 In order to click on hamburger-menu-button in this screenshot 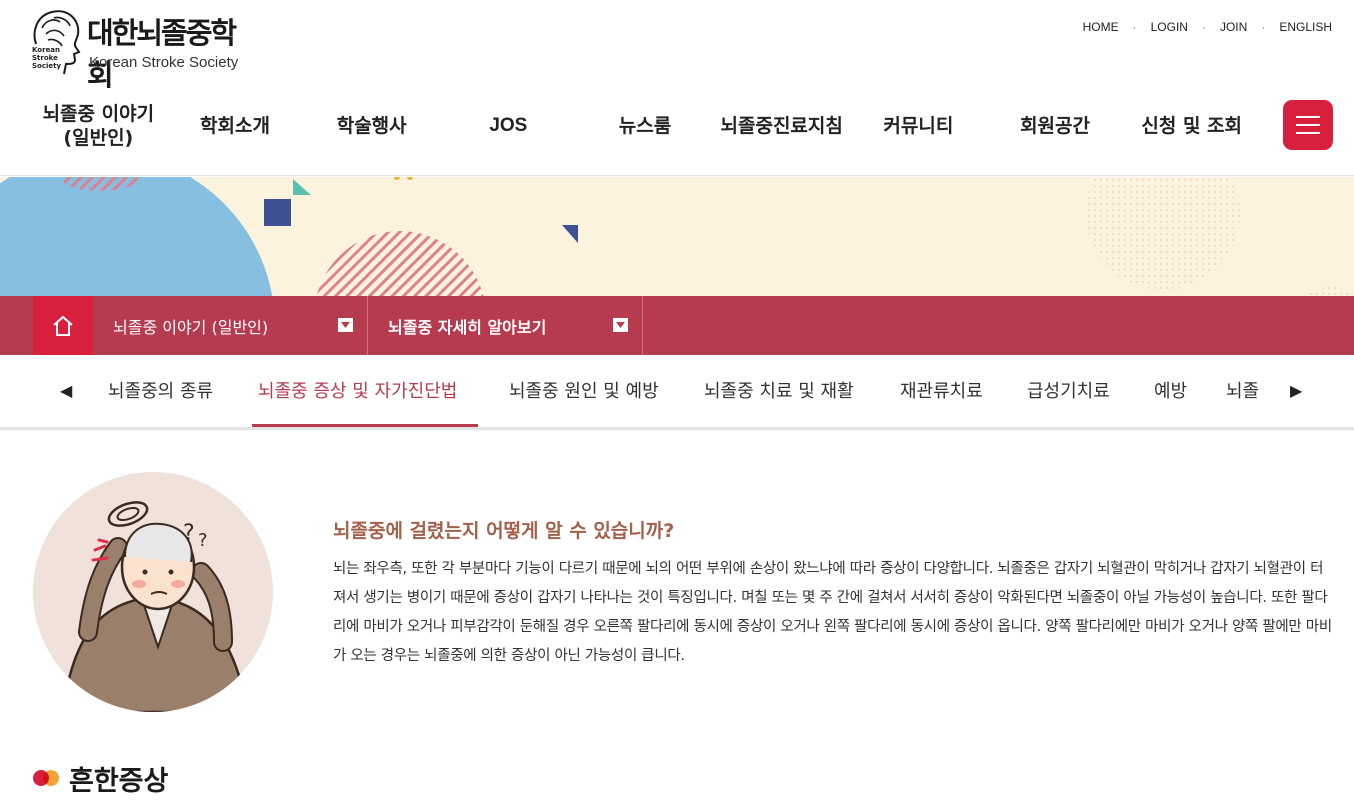, I will do `click(1308, 125)`.